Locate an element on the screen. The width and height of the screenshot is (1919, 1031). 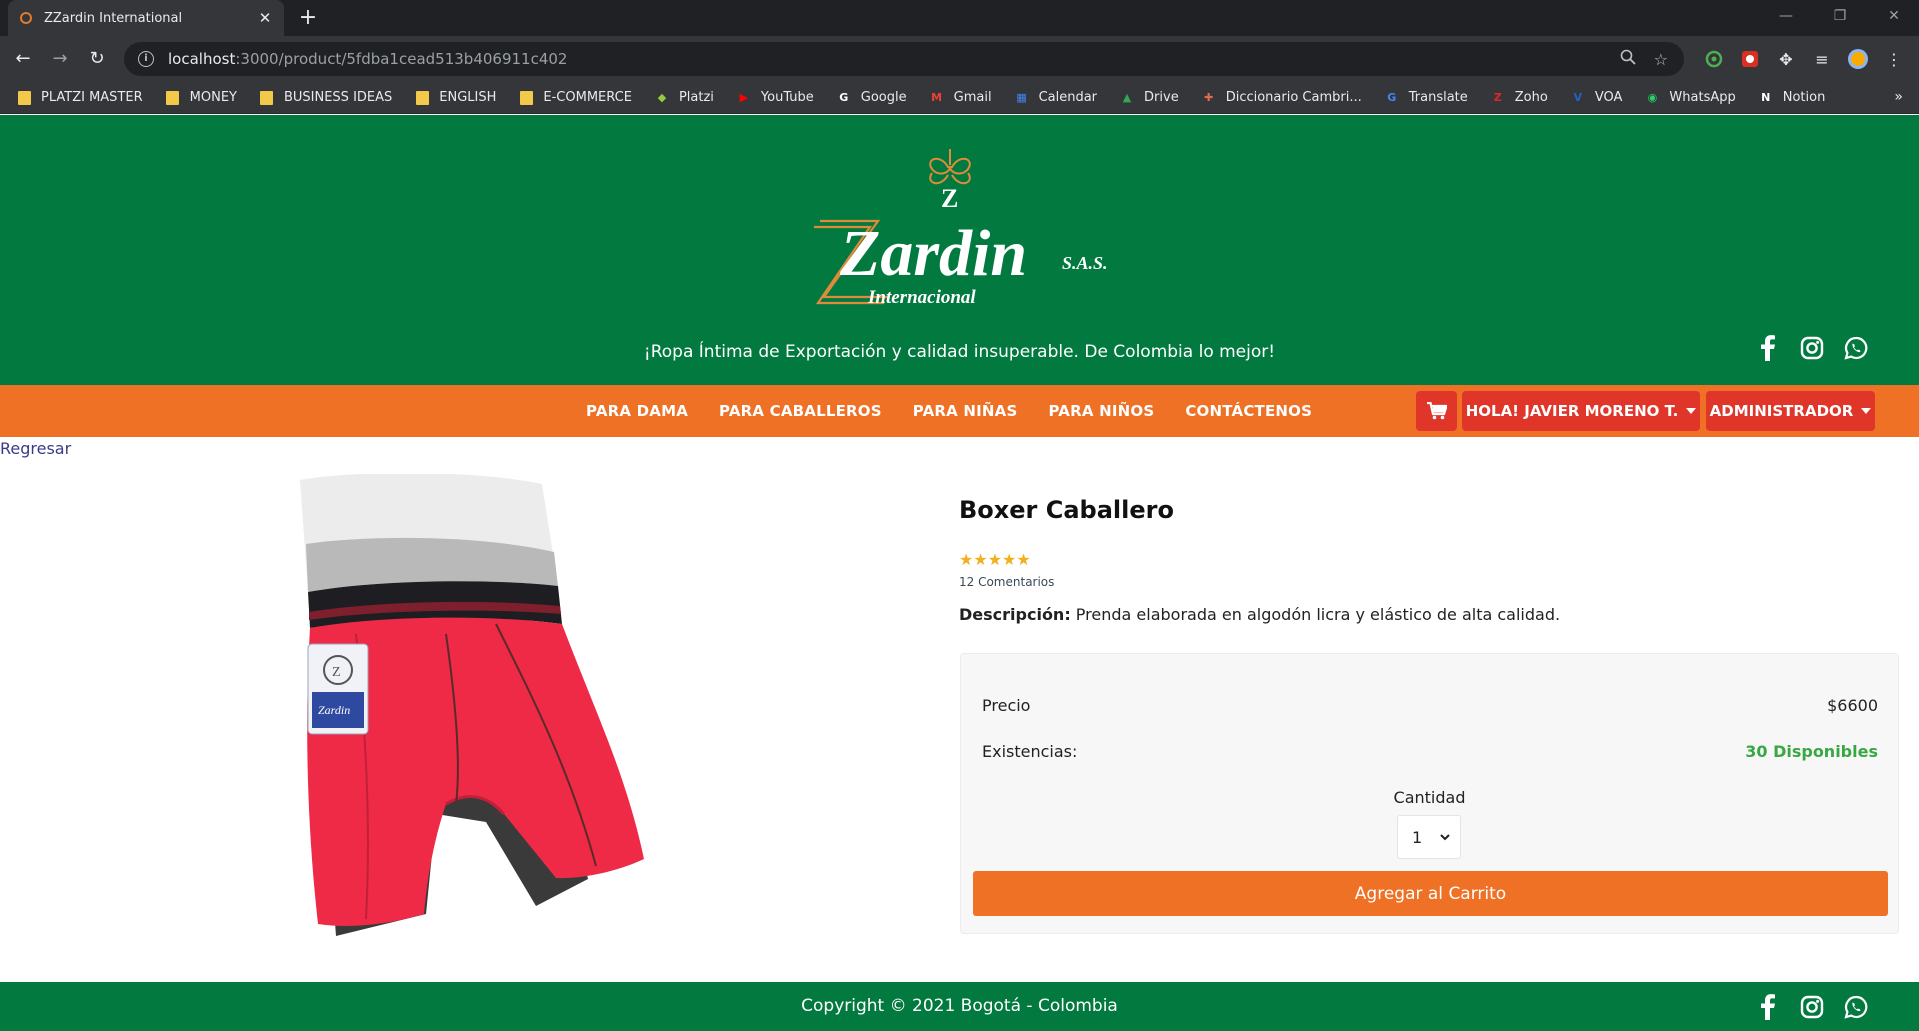
bookmarks-overflow-icon: » is located at coordinates (1898, 97).